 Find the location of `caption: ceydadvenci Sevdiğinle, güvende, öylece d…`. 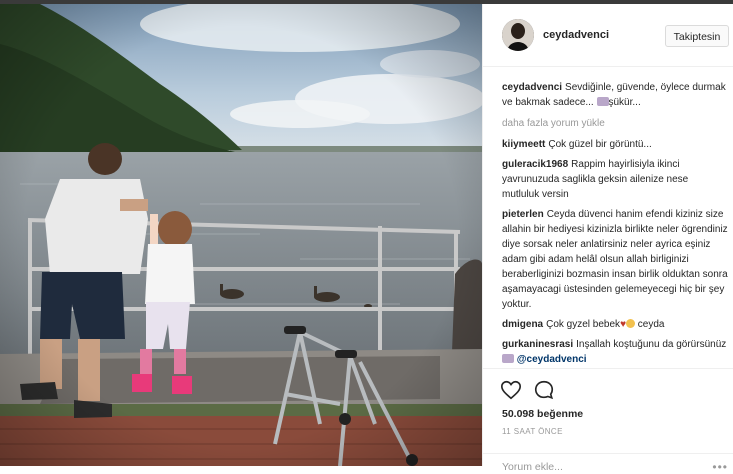

caption: ceydadvenci Sevdiğinle, güvende, öylece d… is located at coordinates (615, 95).